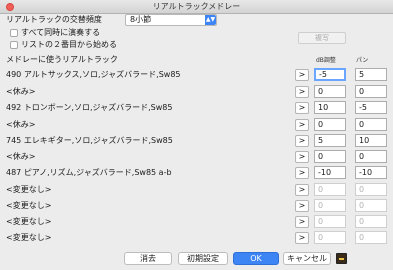 The width and height of the screenshot is (393, 270). I want to click on db-input: -10, so click(330, 172).